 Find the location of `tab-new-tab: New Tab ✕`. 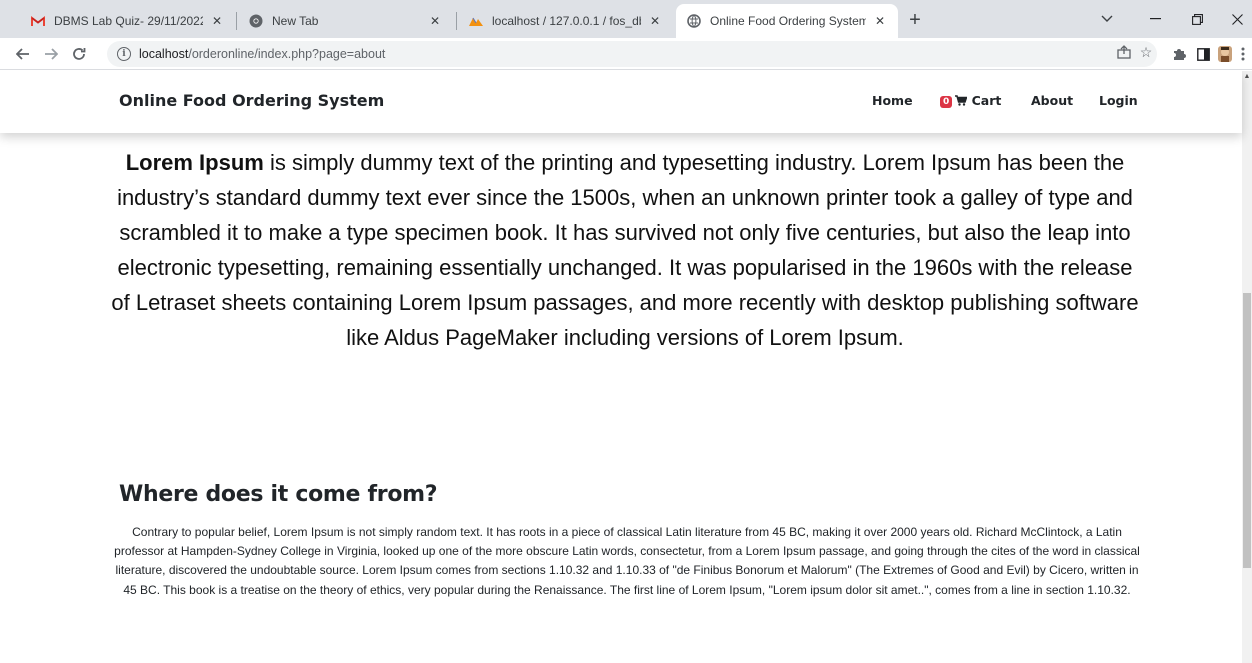

tab-new-tab: New Tab ✕ is located at coordinates (345, 21).